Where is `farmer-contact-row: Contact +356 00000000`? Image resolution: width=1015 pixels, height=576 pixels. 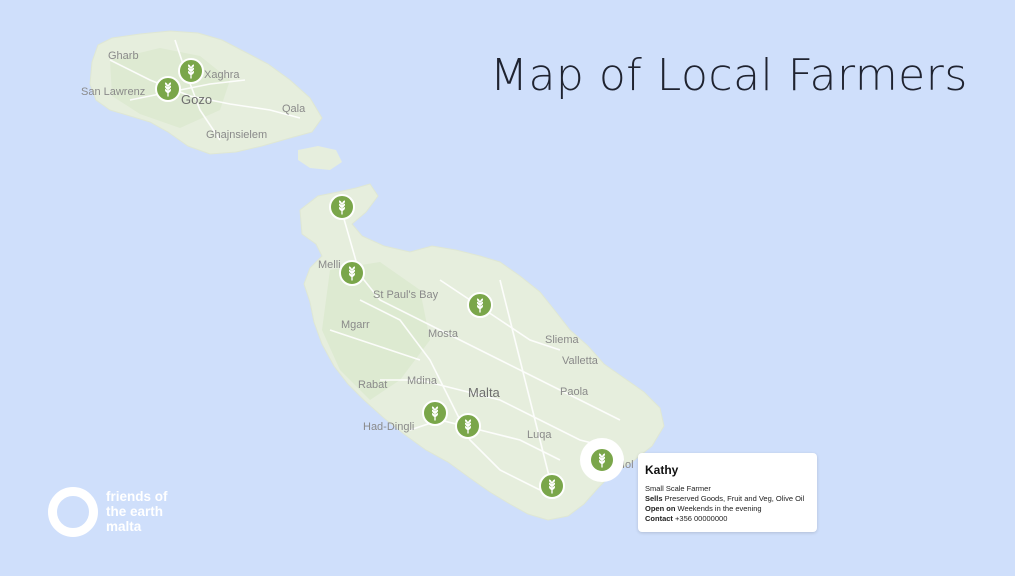
farmer-contact-row: Contact +356 00000000 is located at coordinates (686, 518).